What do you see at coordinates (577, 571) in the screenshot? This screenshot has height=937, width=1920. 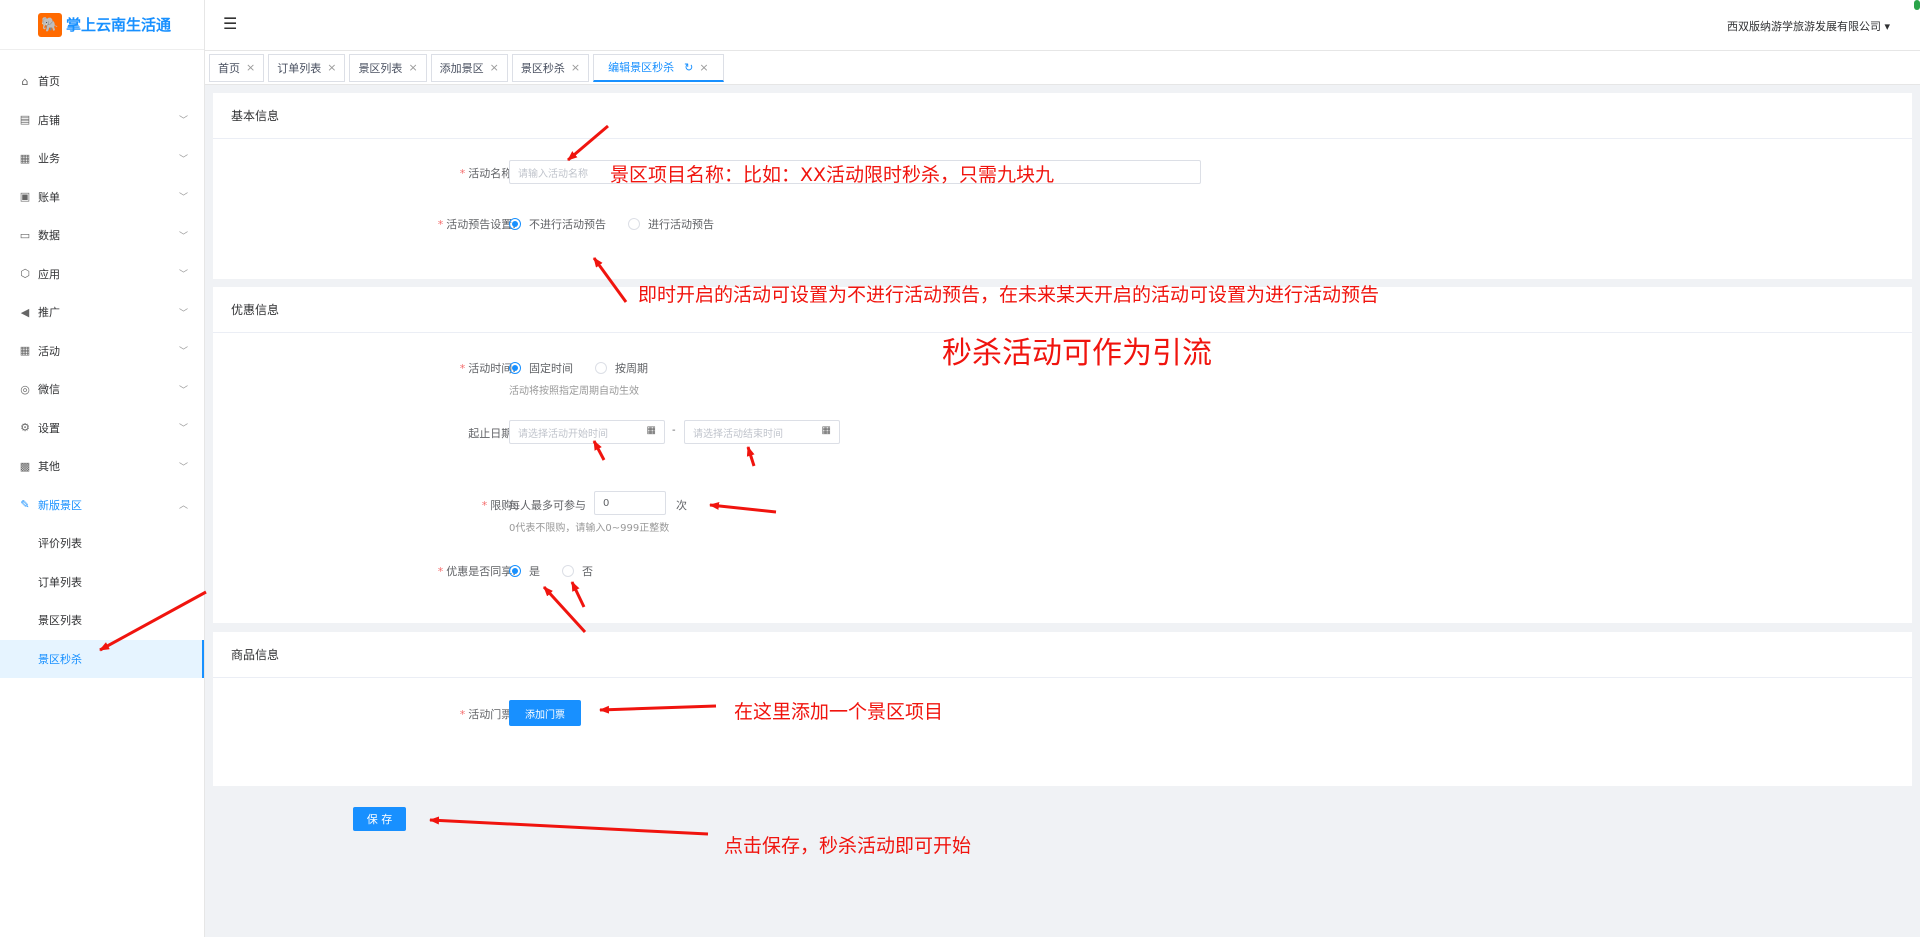 I see `radio-share-no: 否` at bounding box center [577, 571].